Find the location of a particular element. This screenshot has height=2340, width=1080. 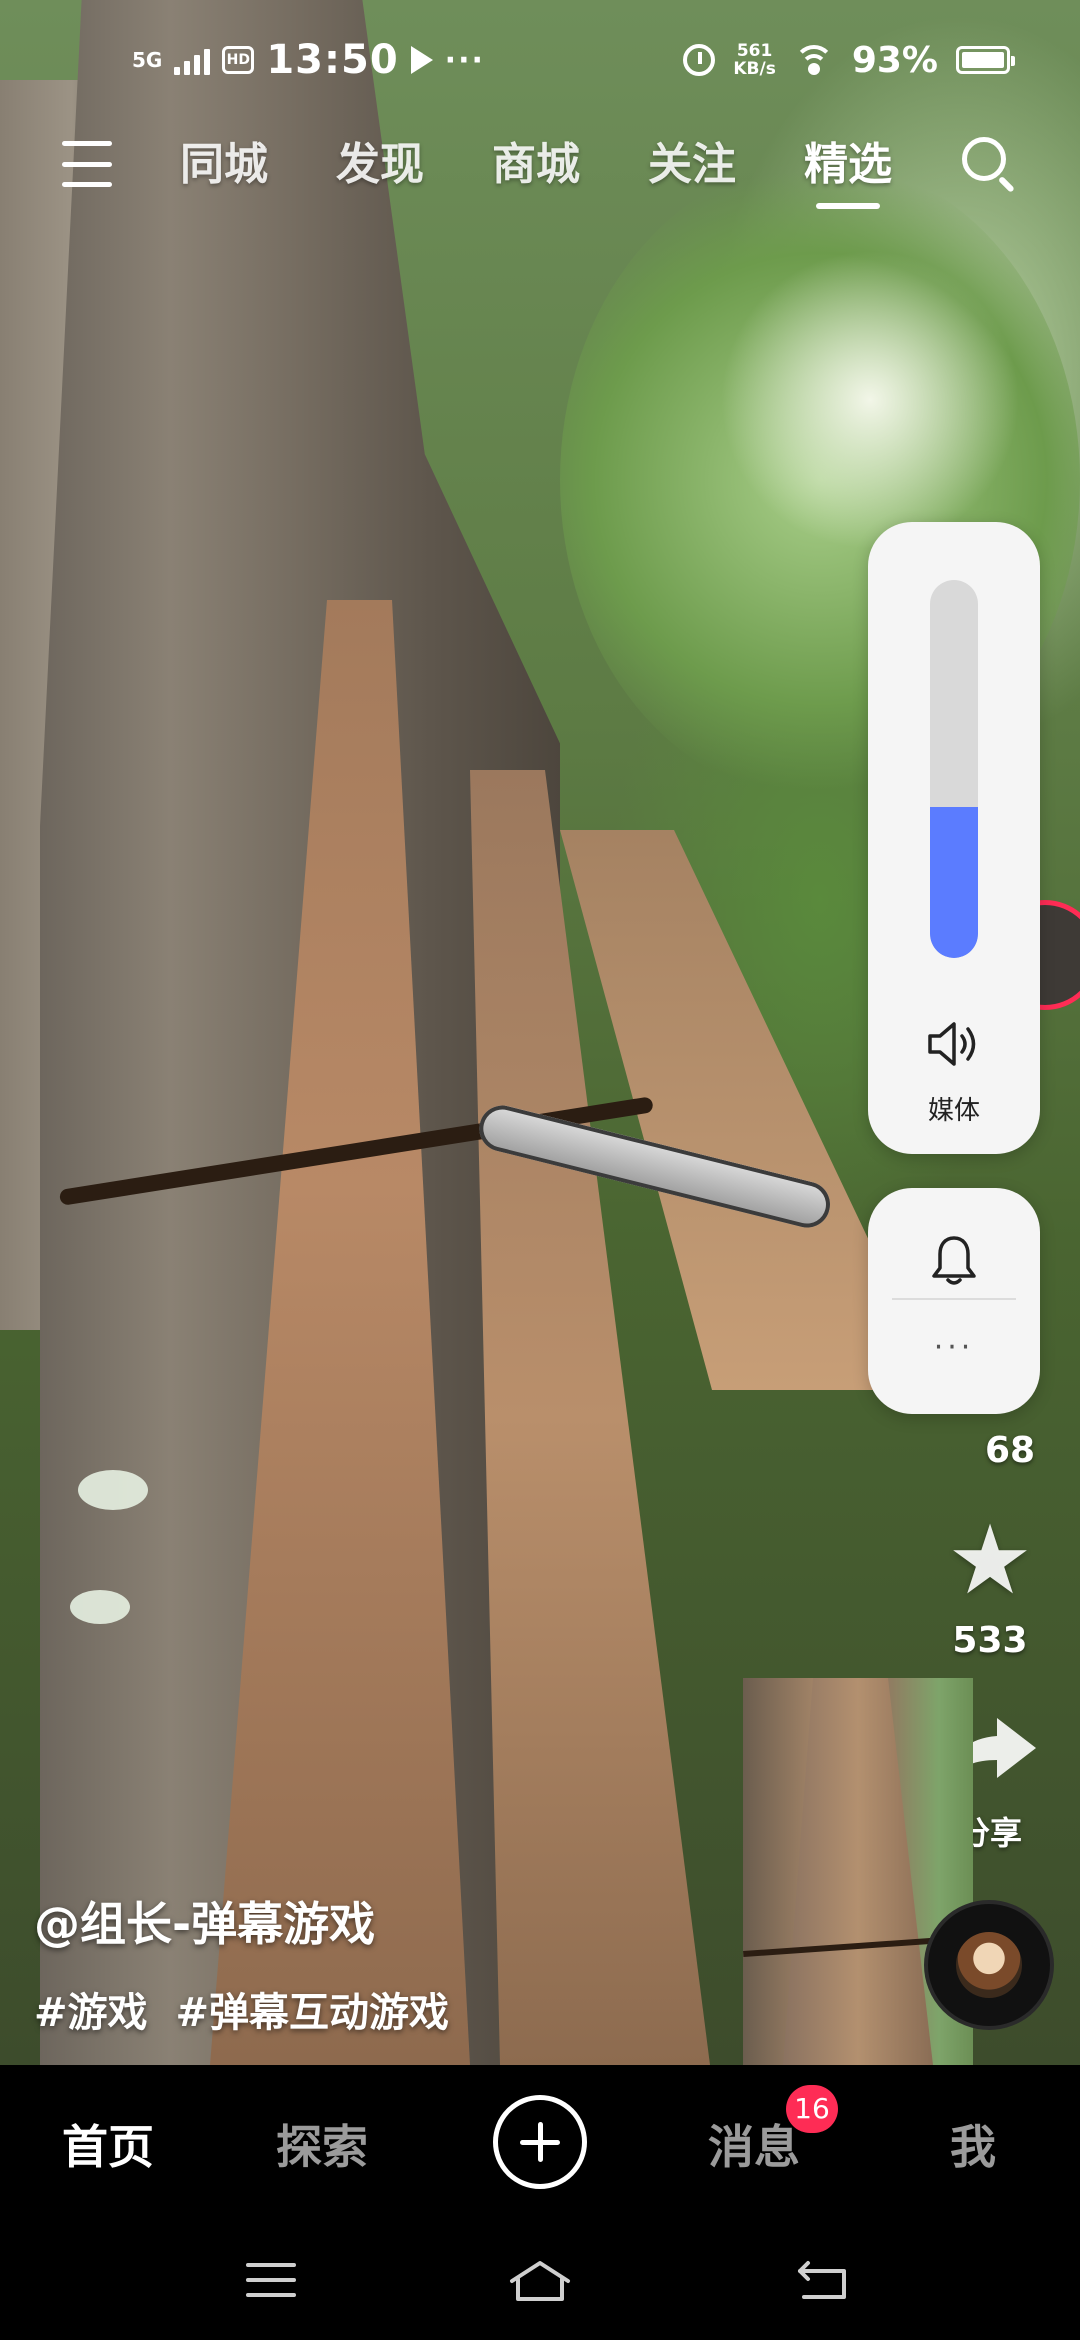

hashtag: #弹幕互动游戏 is located at coordinates (312, 2013).